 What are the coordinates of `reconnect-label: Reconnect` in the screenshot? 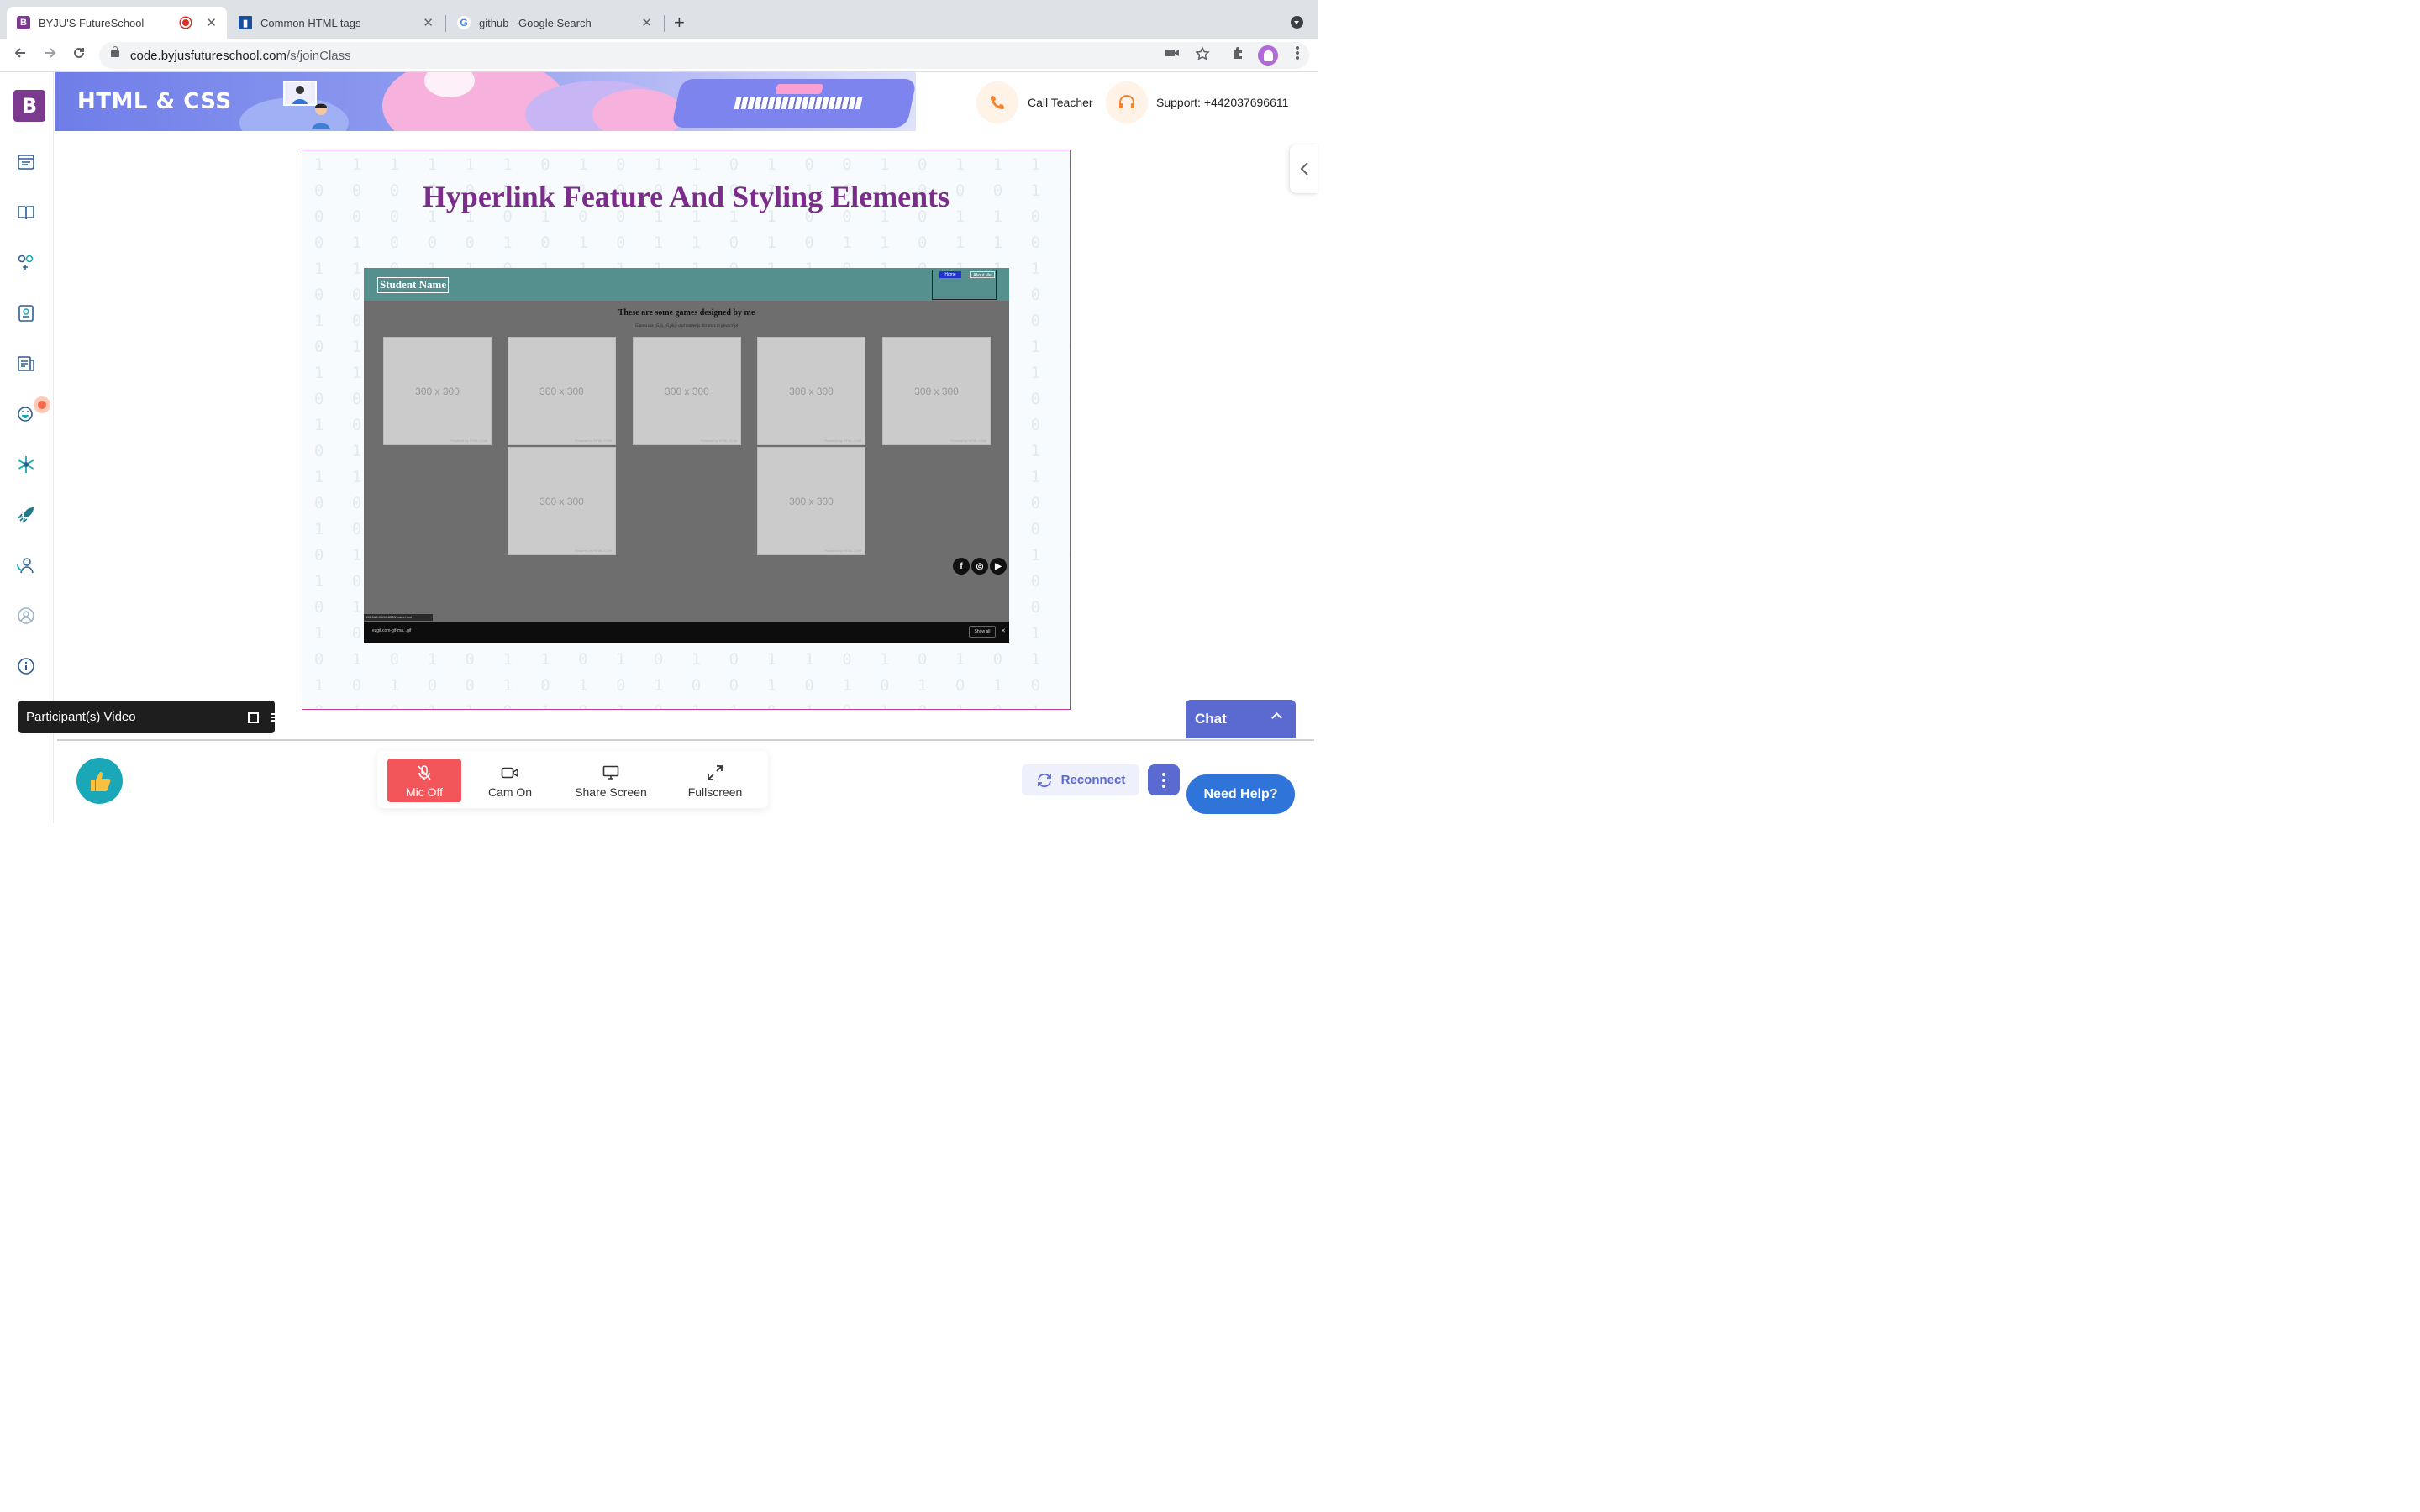 It's located at (1093, 780).